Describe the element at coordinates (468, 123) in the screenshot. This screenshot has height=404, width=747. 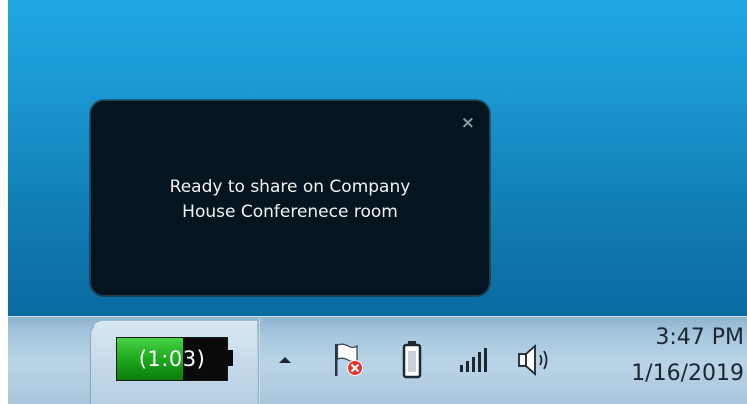
I see `close-icon: ×` at that location.